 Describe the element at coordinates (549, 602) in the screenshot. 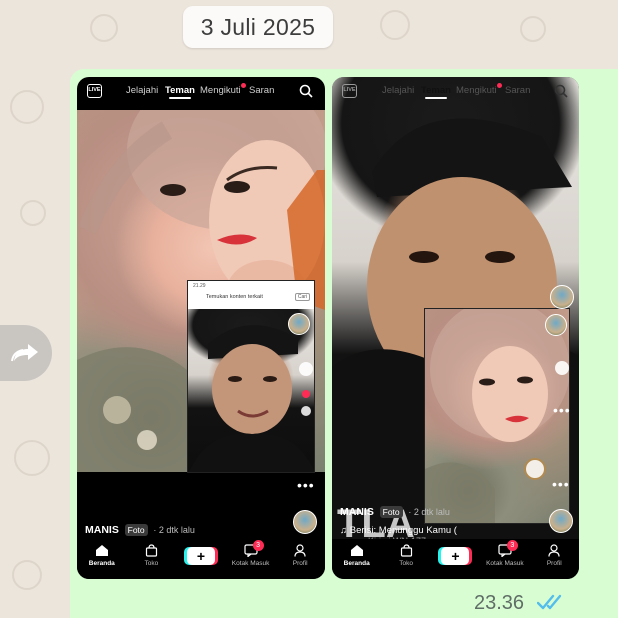

I see `double-check-read-icon` at that location.